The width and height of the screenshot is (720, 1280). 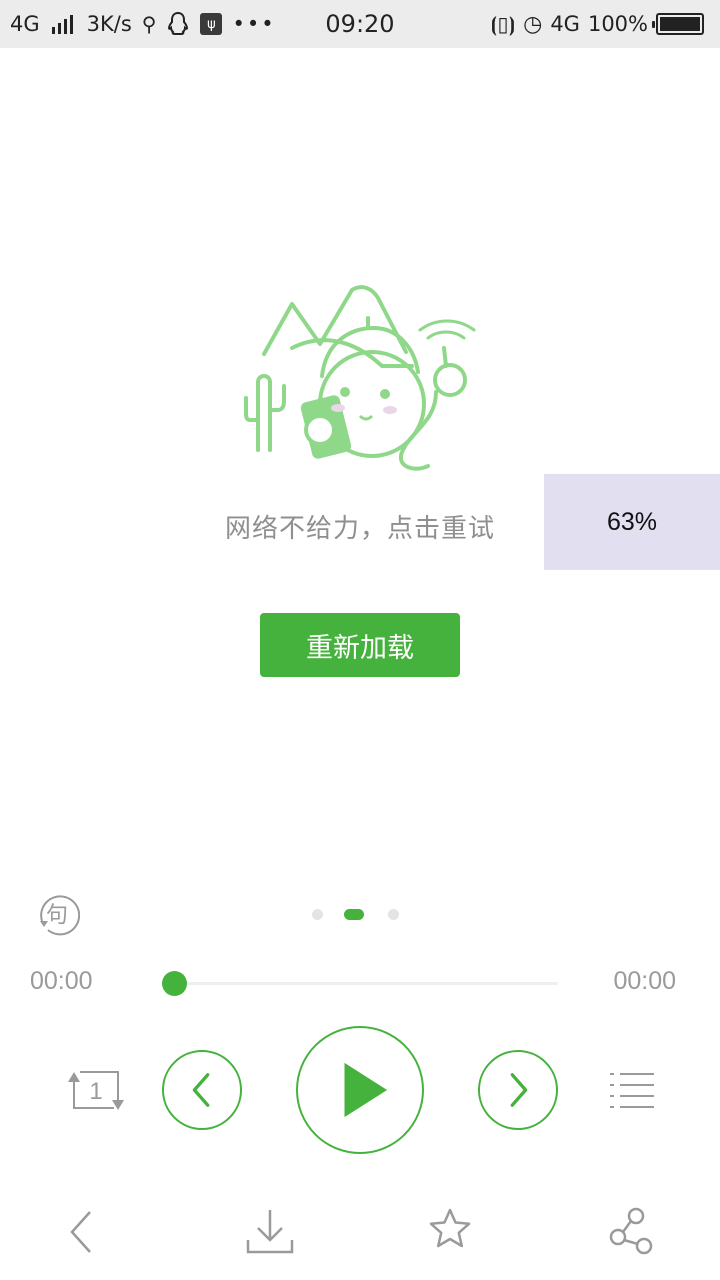 I want to click on alarm-icon: ◷, so click(x=533, y=24).